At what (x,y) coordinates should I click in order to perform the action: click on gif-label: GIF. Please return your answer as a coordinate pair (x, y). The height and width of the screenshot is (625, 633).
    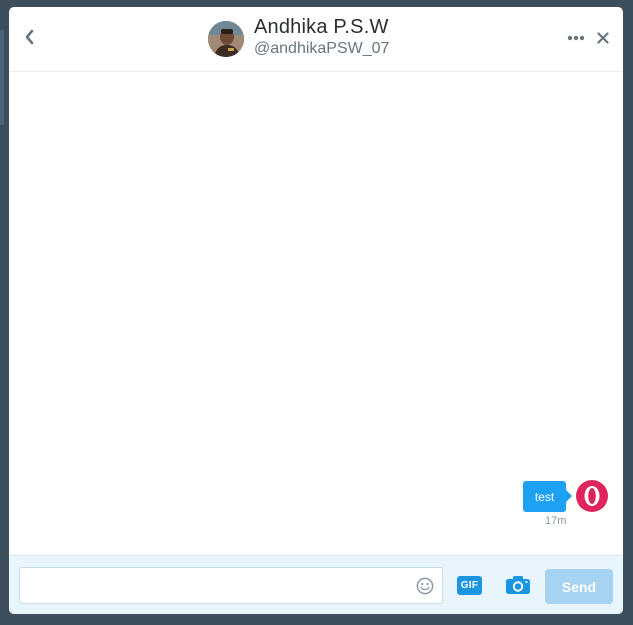
    Looking at the image, I should click on (469, 585).